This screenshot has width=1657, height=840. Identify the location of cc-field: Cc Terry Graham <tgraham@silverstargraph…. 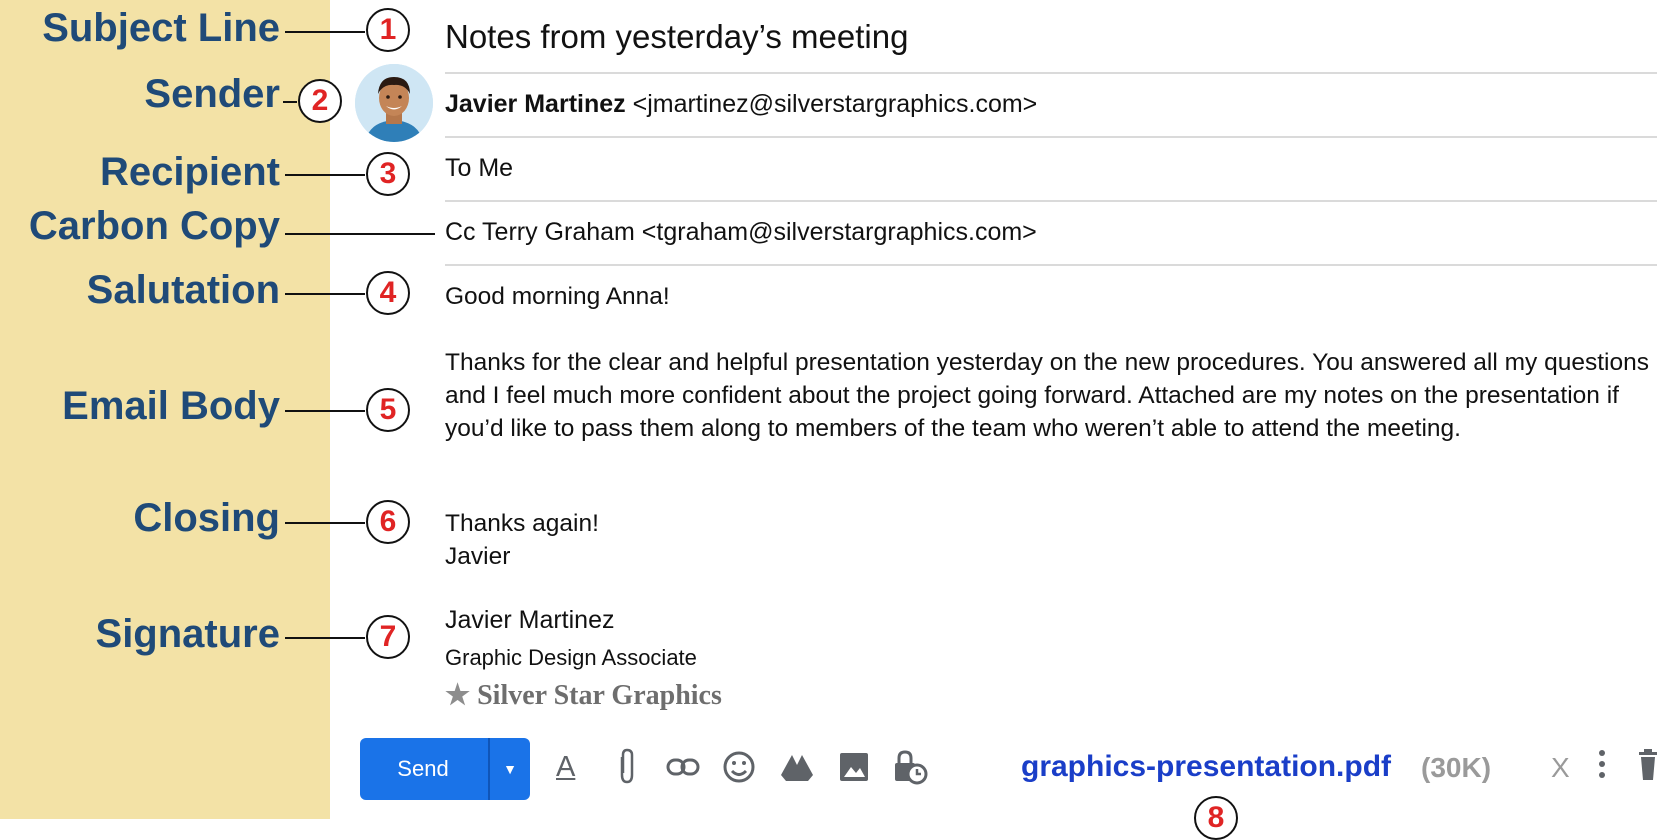
(741, 232).